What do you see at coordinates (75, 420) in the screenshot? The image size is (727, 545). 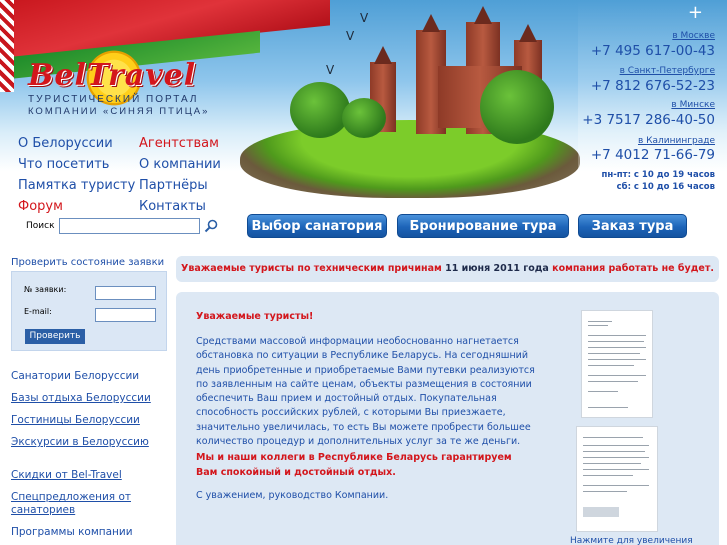 I see `sidebar-link-hotels: Гостиницы Белоруссии` at bounding box center [75, 420].